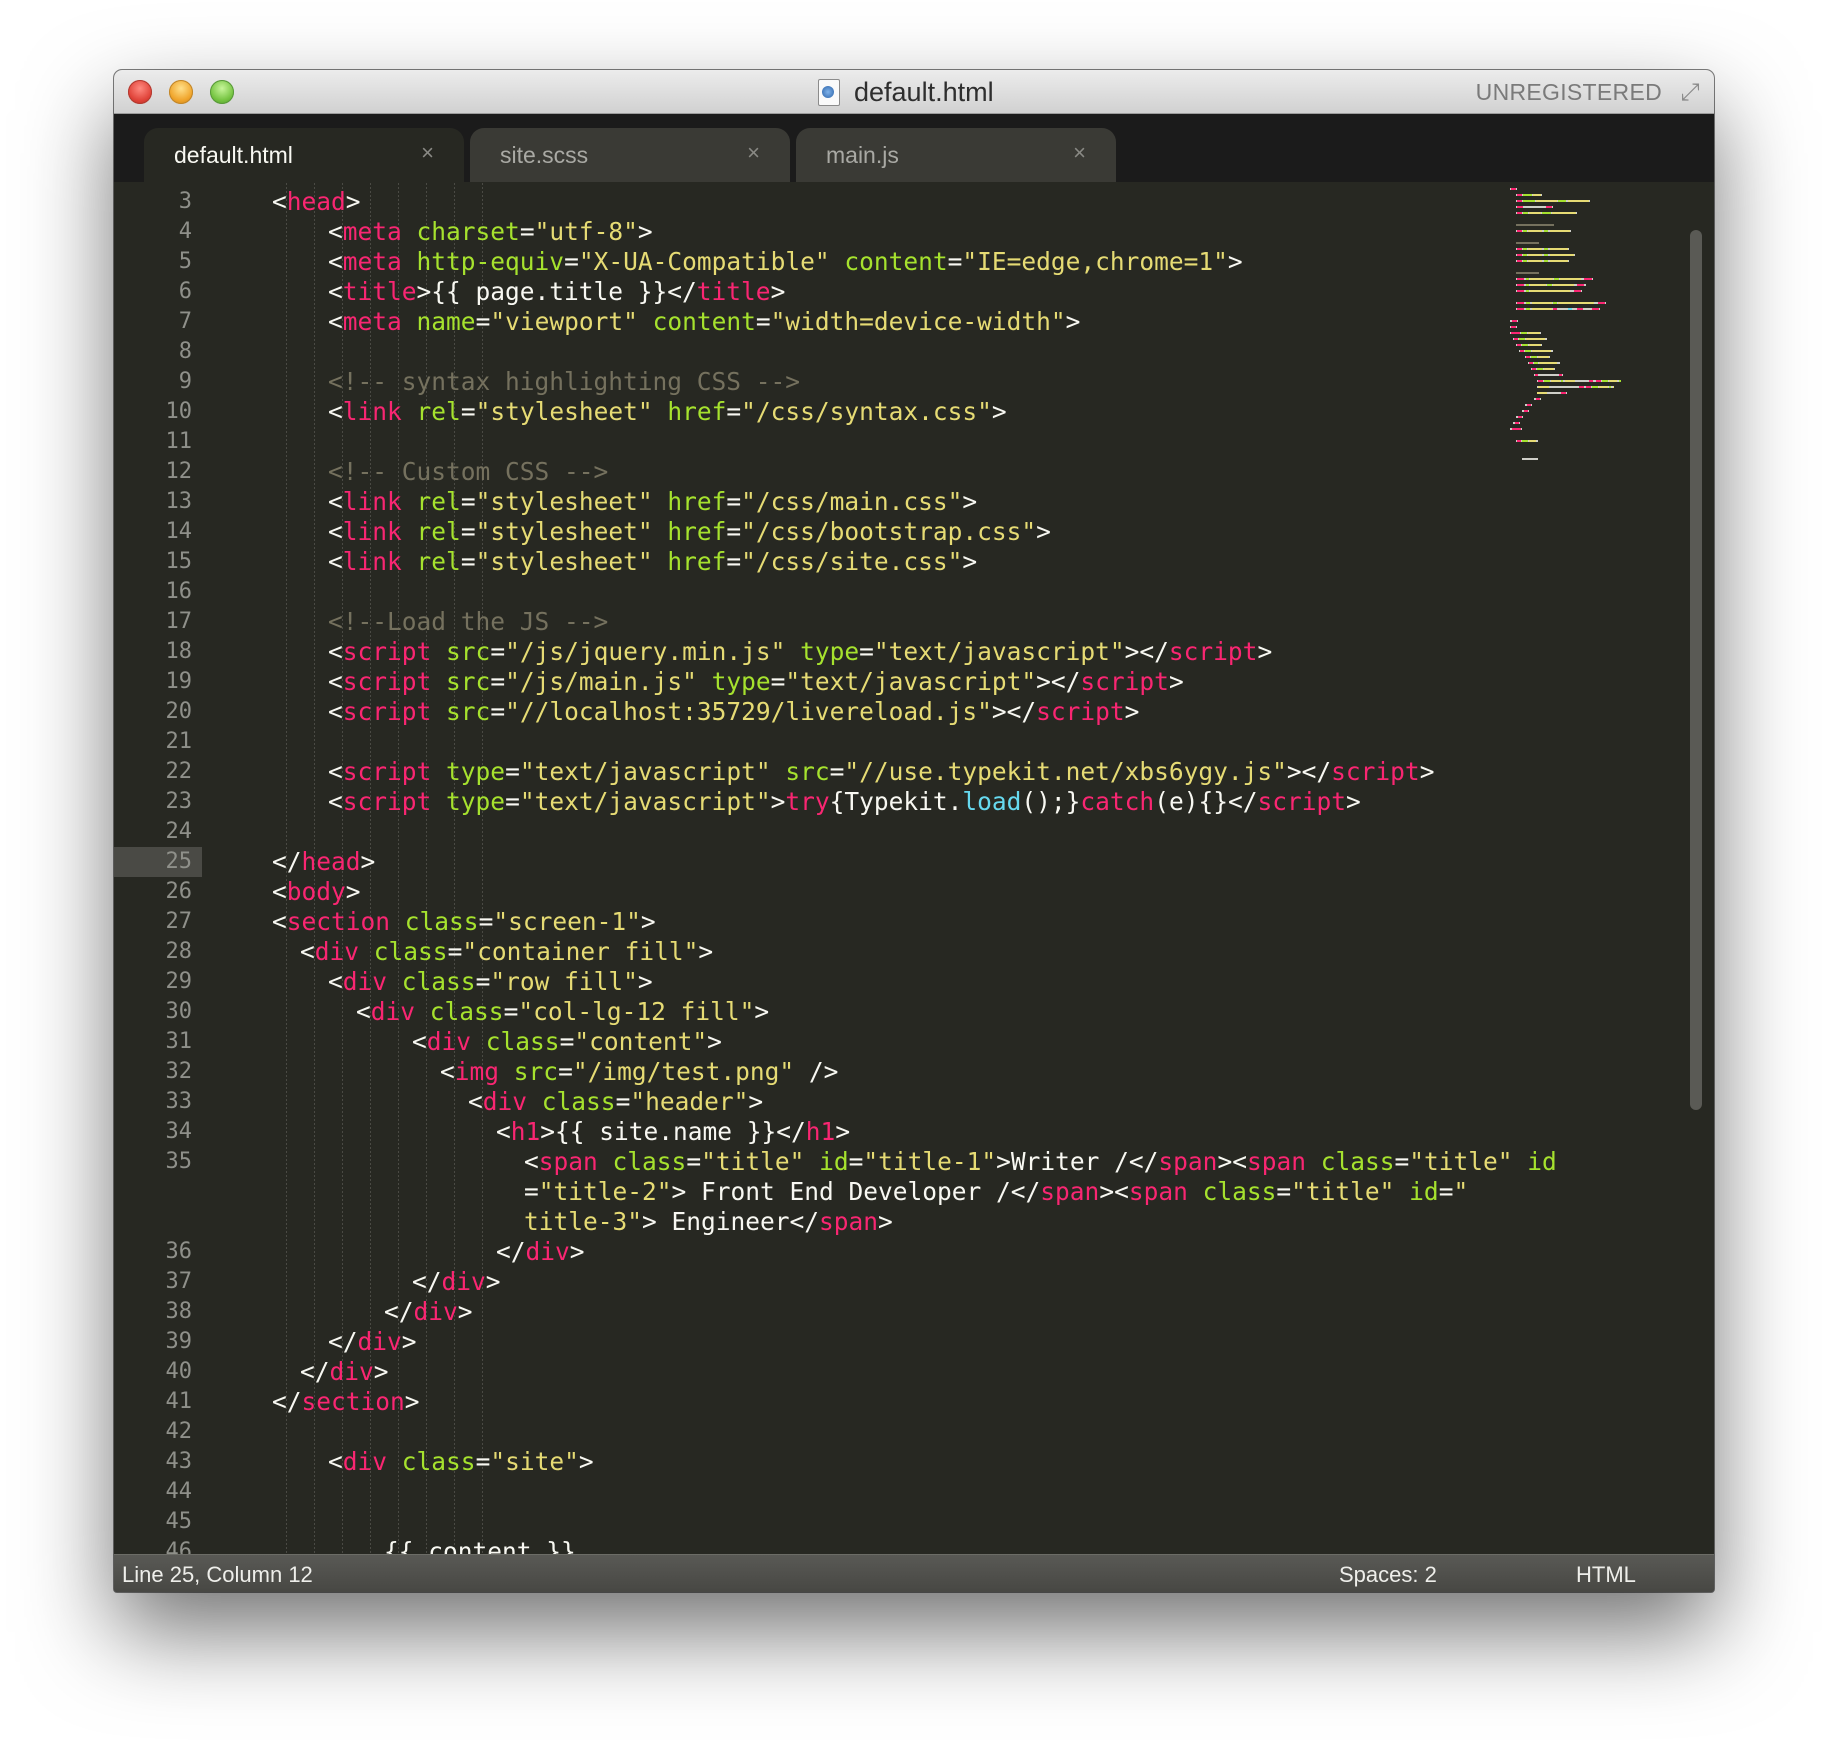  What do you see at coordinates (1696, 670) in the screenshot?
I see `scrollbar-thumb` at bounding box center [1696, 670].